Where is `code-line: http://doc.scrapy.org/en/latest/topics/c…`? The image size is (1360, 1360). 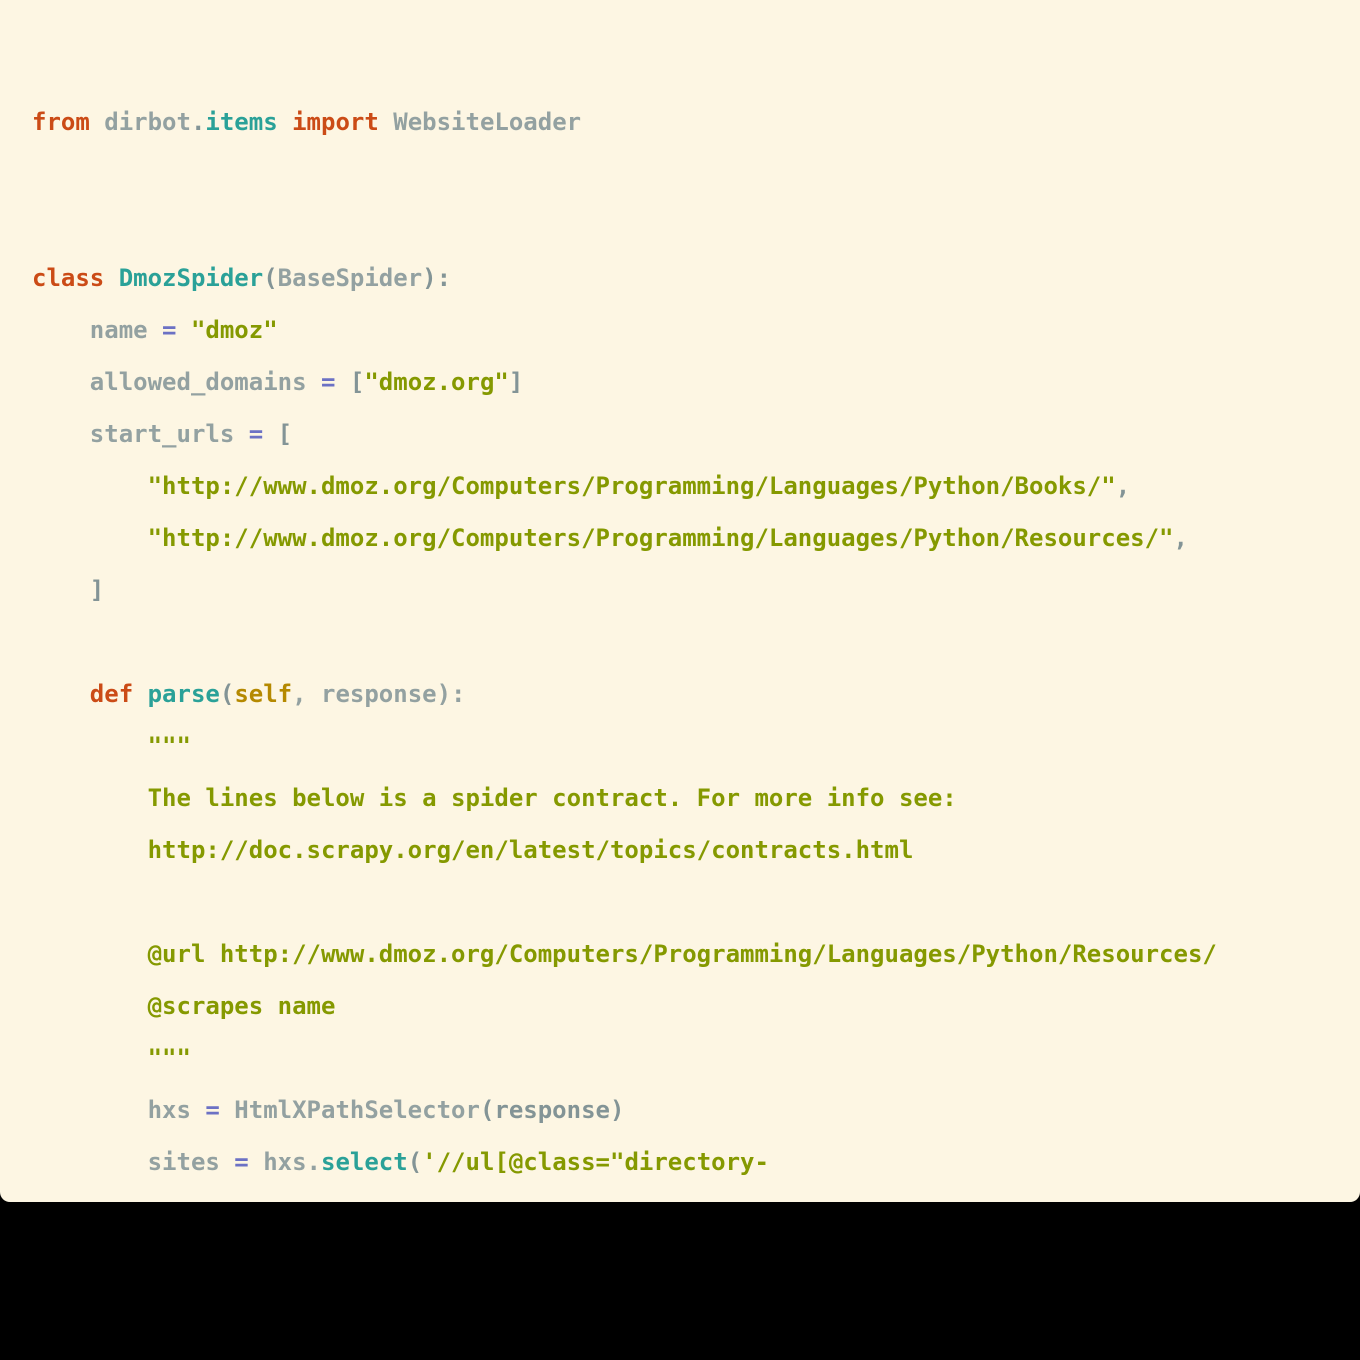 code-line: http://doc.scrapy.org/en/latest/topics/c… is located at coordinates (624, 850).